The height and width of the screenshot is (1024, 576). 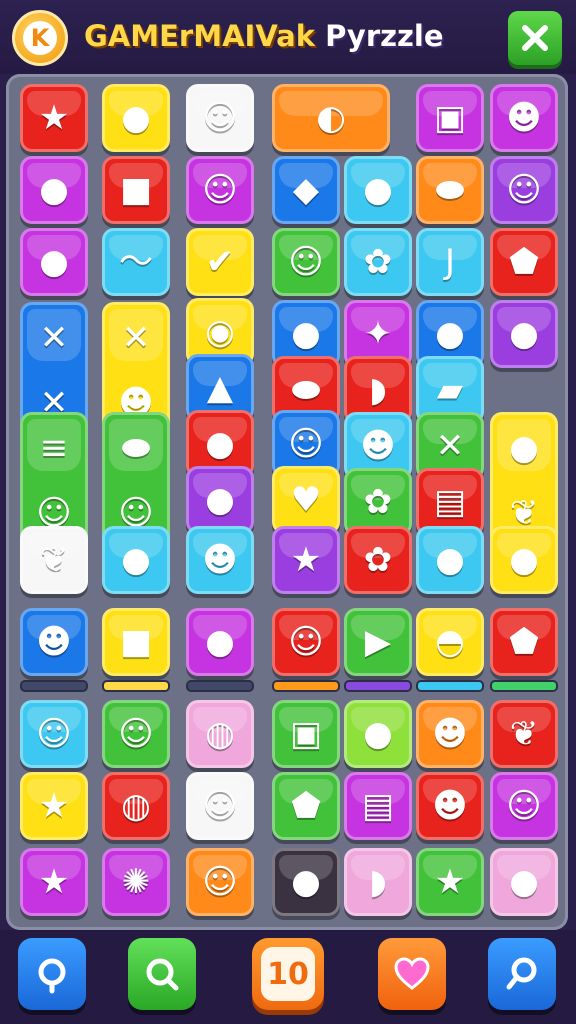 I want to click on strawberry-icon: ●, so click(x=378, y=734).